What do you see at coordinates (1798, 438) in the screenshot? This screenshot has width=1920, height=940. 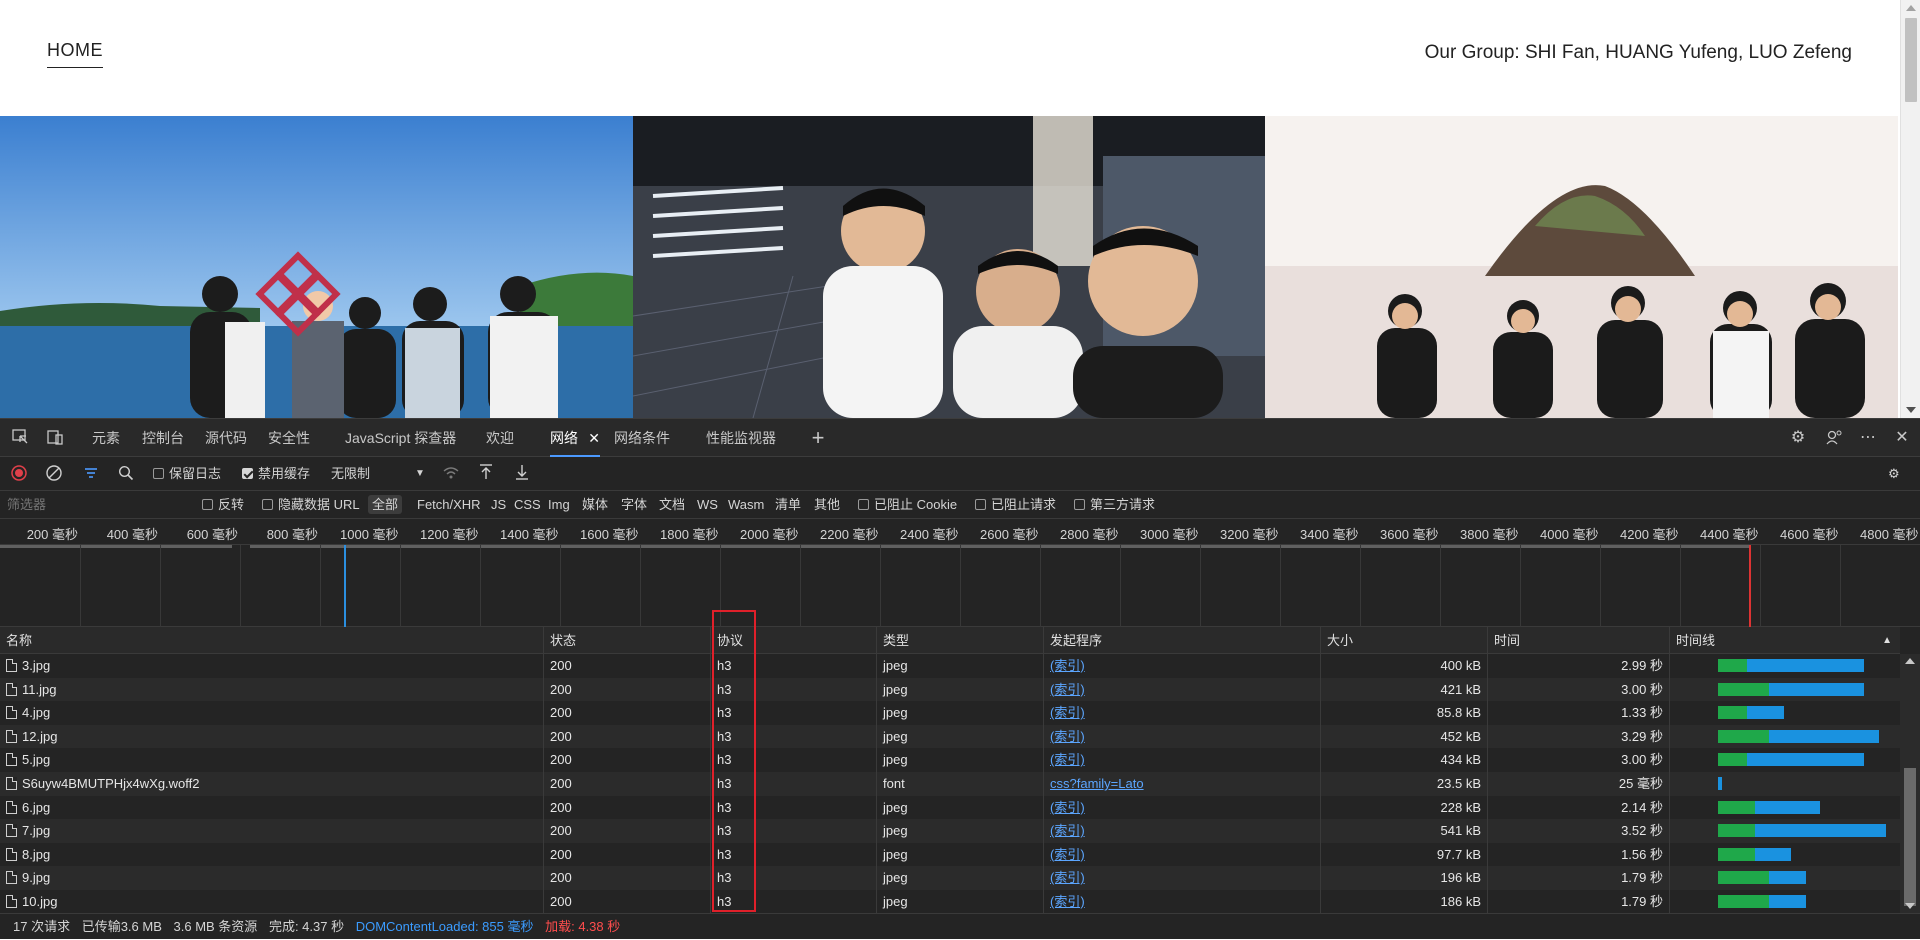 I see `settings-gear-icon: ⚙` at bounding box center [1798, 438].